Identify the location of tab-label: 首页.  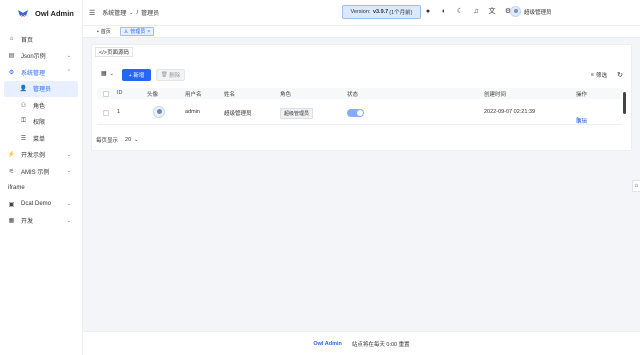
(105, 32).